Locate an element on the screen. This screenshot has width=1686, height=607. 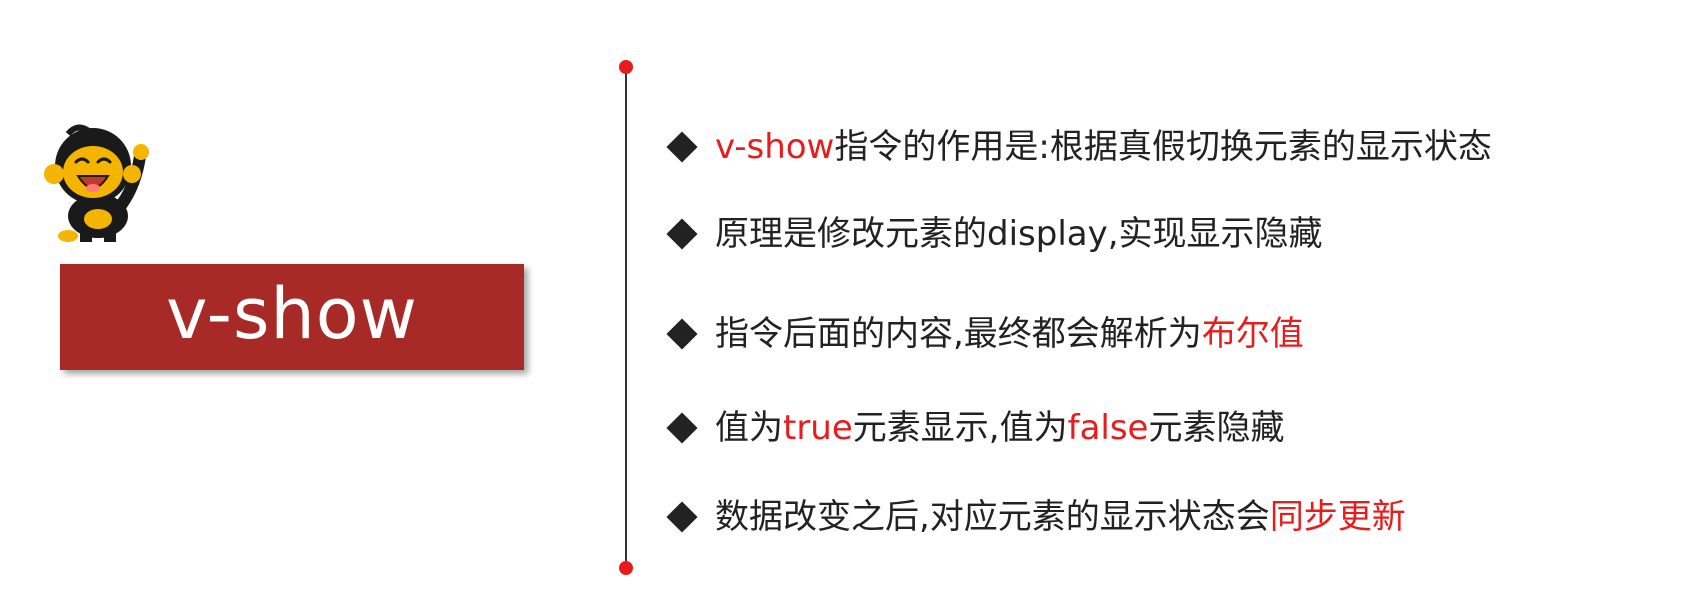
divider-bottom-dot is located at coordinates (626, 568).